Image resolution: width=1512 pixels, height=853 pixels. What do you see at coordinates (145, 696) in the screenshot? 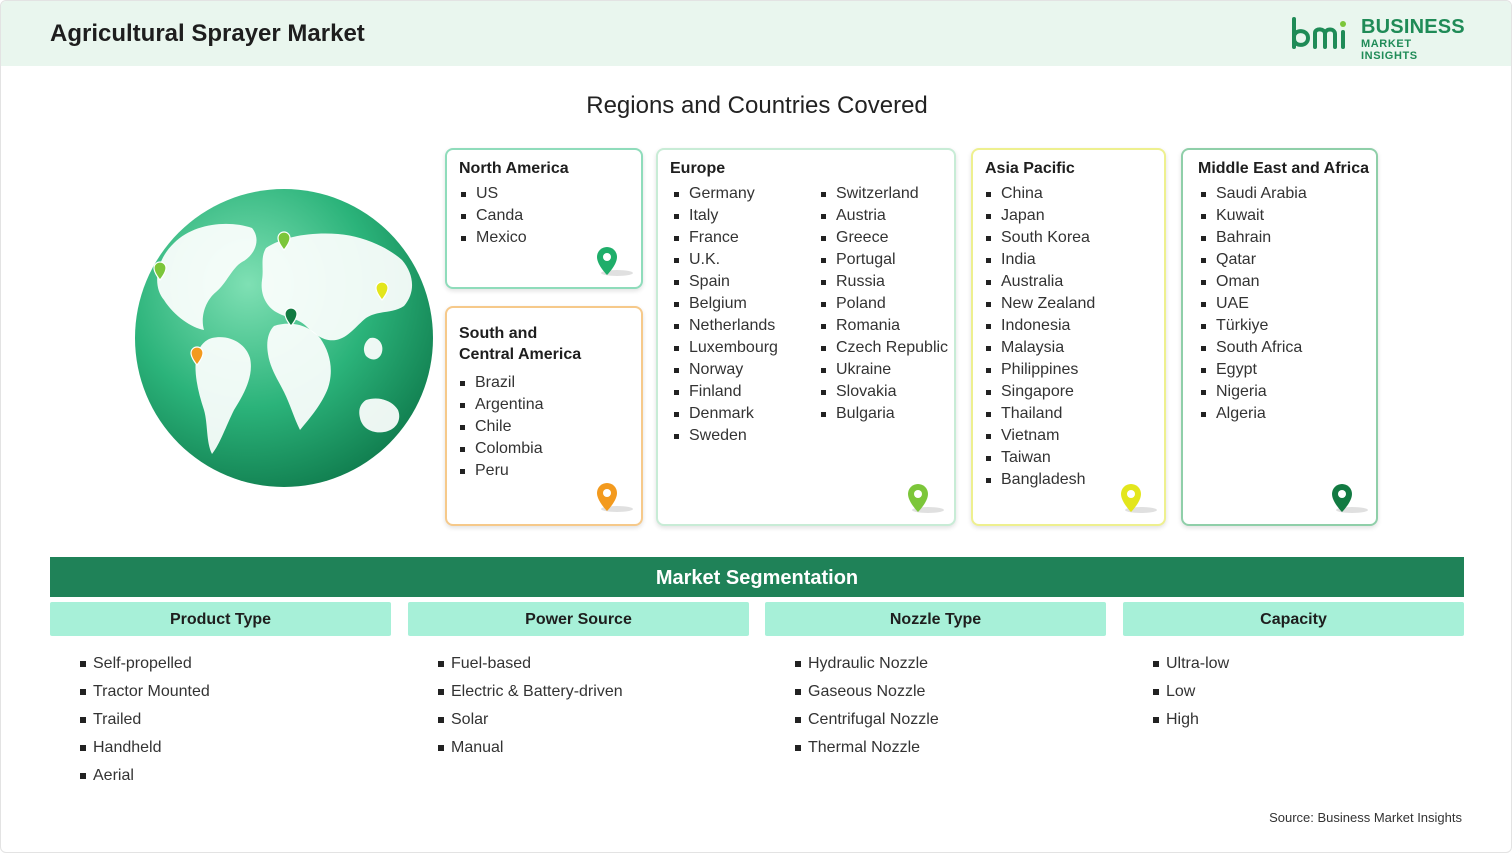
I see `list-item: Tractor Mounted` at bounding box center [145, 696].